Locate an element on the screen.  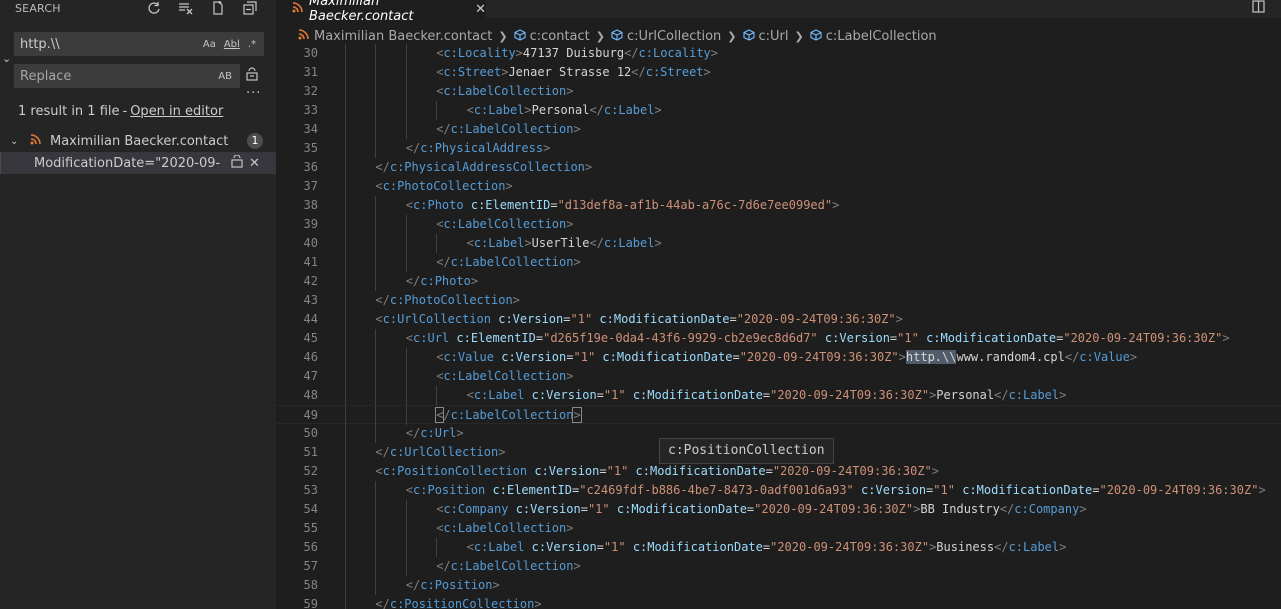
code-line: 42 </c:Photo> is located at coordinates (778, 281).